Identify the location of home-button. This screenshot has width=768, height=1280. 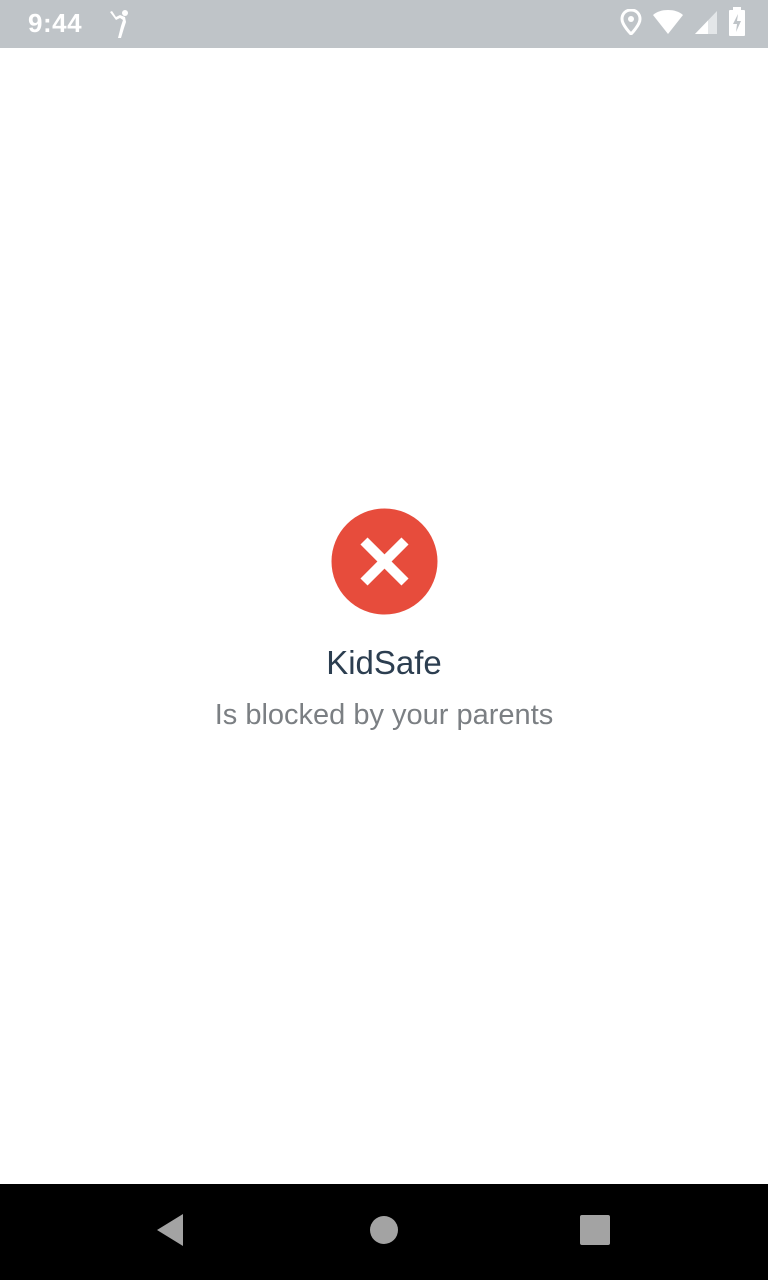
(384, 1232).